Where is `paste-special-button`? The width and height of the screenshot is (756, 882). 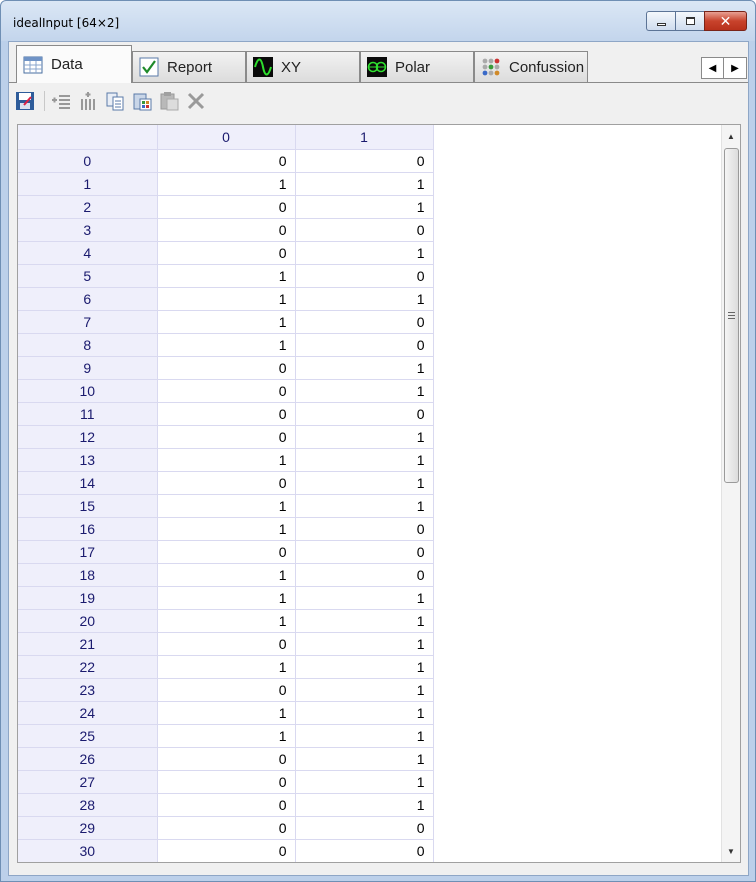 paste-special-button is located at coordinates (142, 101).